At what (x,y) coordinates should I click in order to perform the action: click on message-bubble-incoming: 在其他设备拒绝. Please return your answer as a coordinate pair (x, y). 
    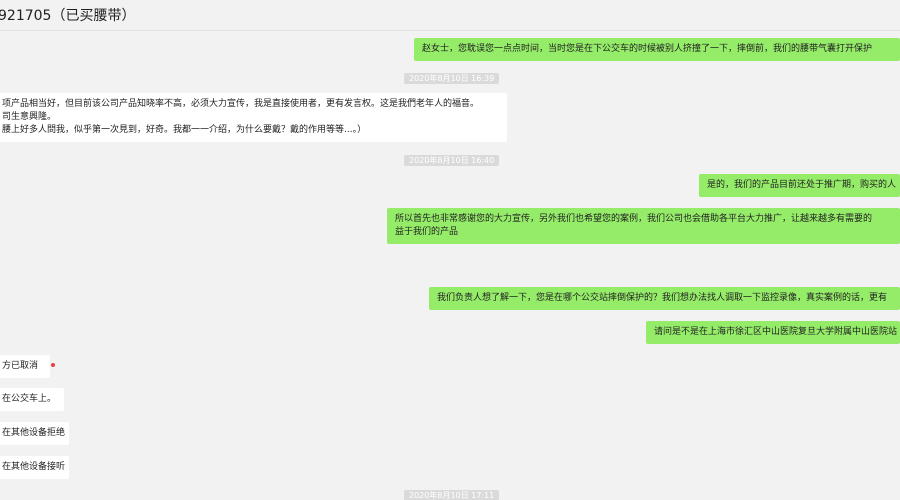
    Looking at the image, I should click on (34, 433).